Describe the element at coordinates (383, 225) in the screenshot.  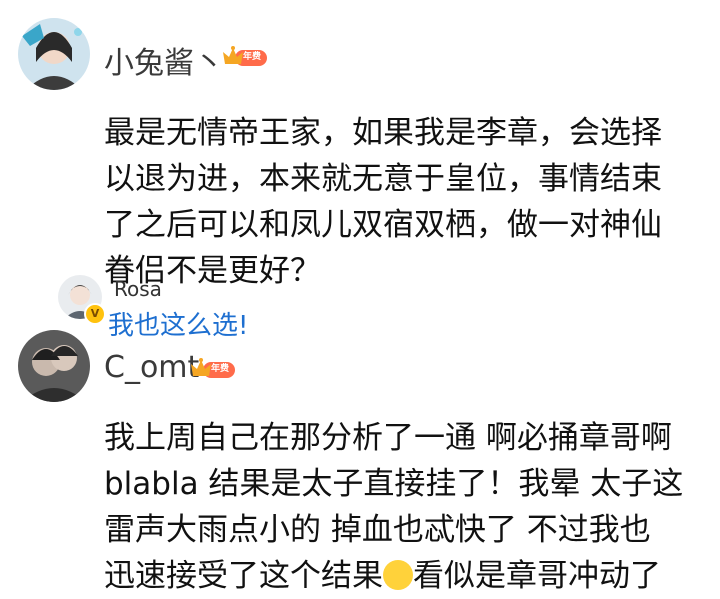
I see `comment-line: 了之后可以和凤儿双宿双栖，做一对神仙` at that location.